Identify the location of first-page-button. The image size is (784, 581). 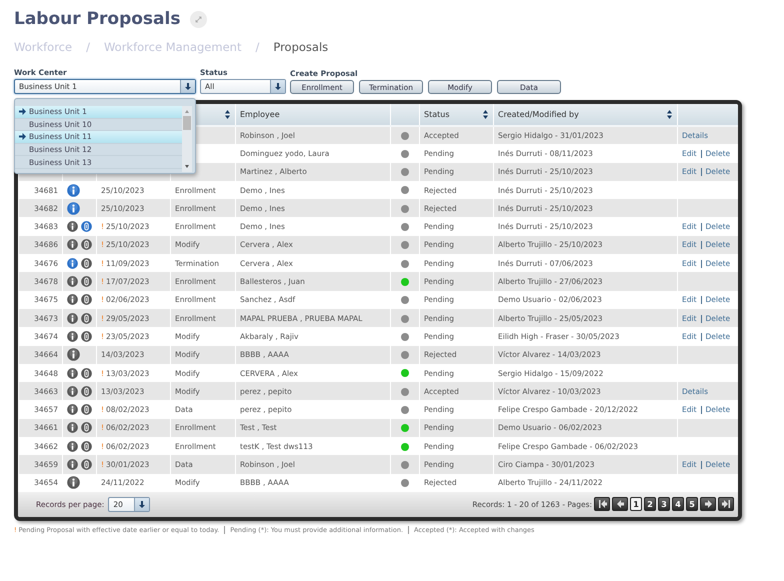
(602, 504).